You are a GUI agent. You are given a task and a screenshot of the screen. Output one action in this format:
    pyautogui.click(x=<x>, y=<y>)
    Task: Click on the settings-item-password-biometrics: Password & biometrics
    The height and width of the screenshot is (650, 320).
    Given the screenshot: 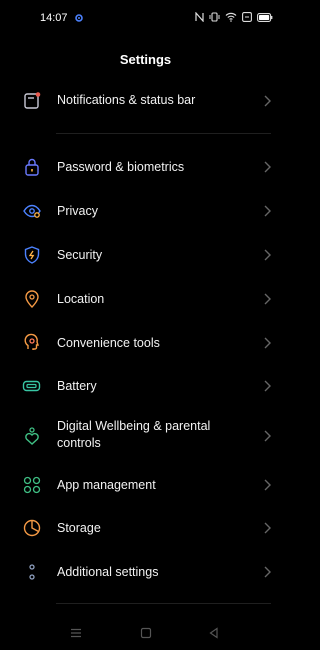 What is the action you would take?
    pyautogui.click(x=145, y=167)
    